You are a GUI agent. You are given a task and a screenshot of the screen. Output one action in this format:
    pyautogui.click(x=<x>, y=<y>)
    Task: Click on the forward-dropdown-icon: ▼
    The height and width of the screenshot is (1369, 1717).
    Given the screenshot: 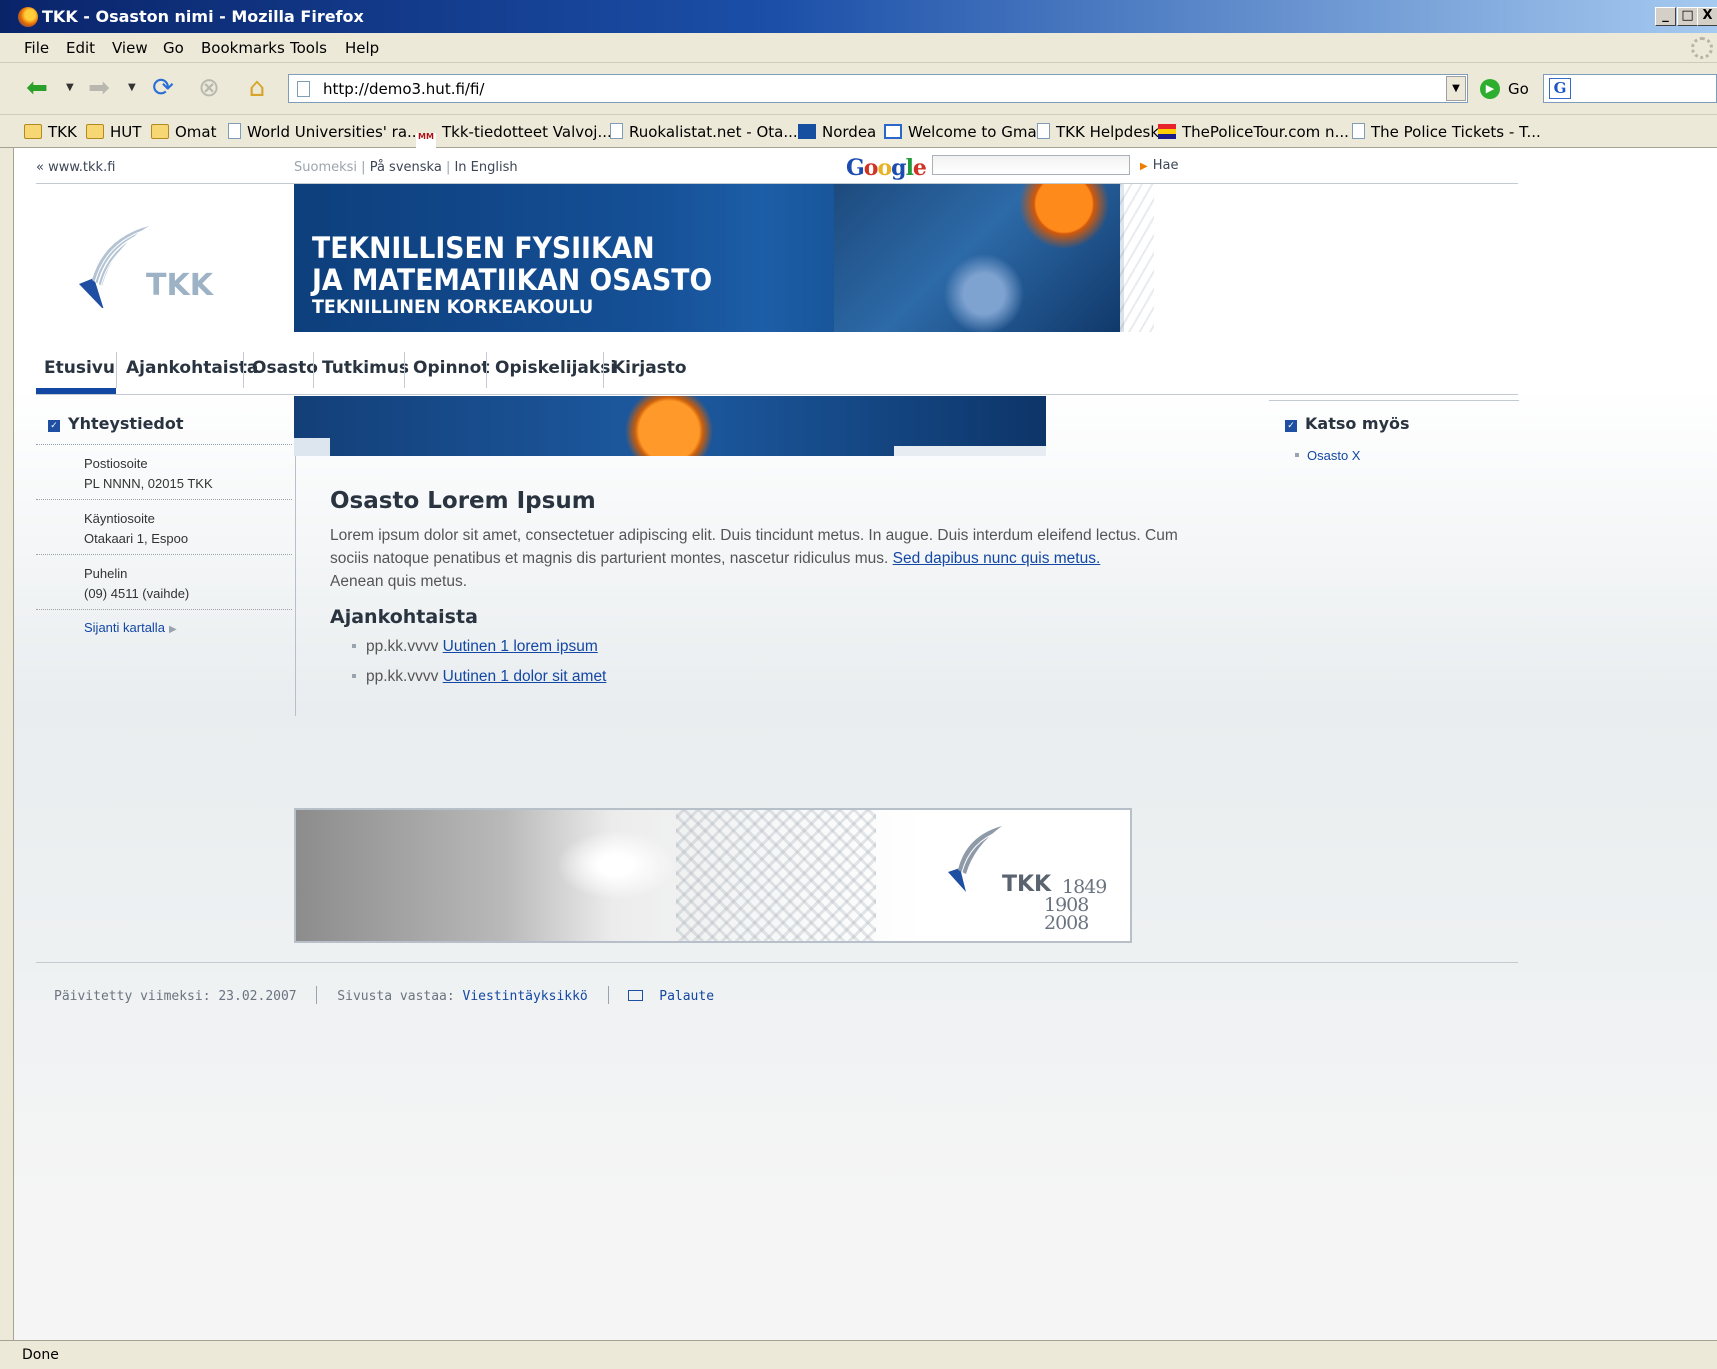 What is the action you would take?
    pyautogui.click(x=132, y=87)
    